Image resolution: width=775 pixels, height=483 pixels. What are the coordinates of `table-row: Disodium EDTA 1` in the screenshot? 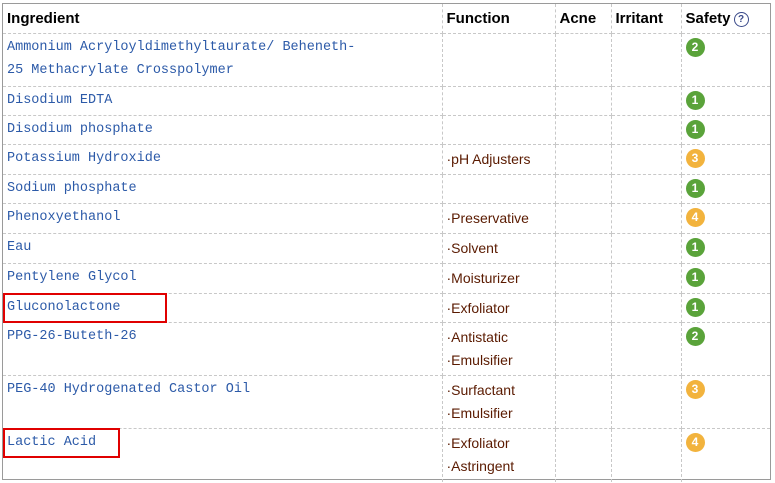 It's located at (386, 101).